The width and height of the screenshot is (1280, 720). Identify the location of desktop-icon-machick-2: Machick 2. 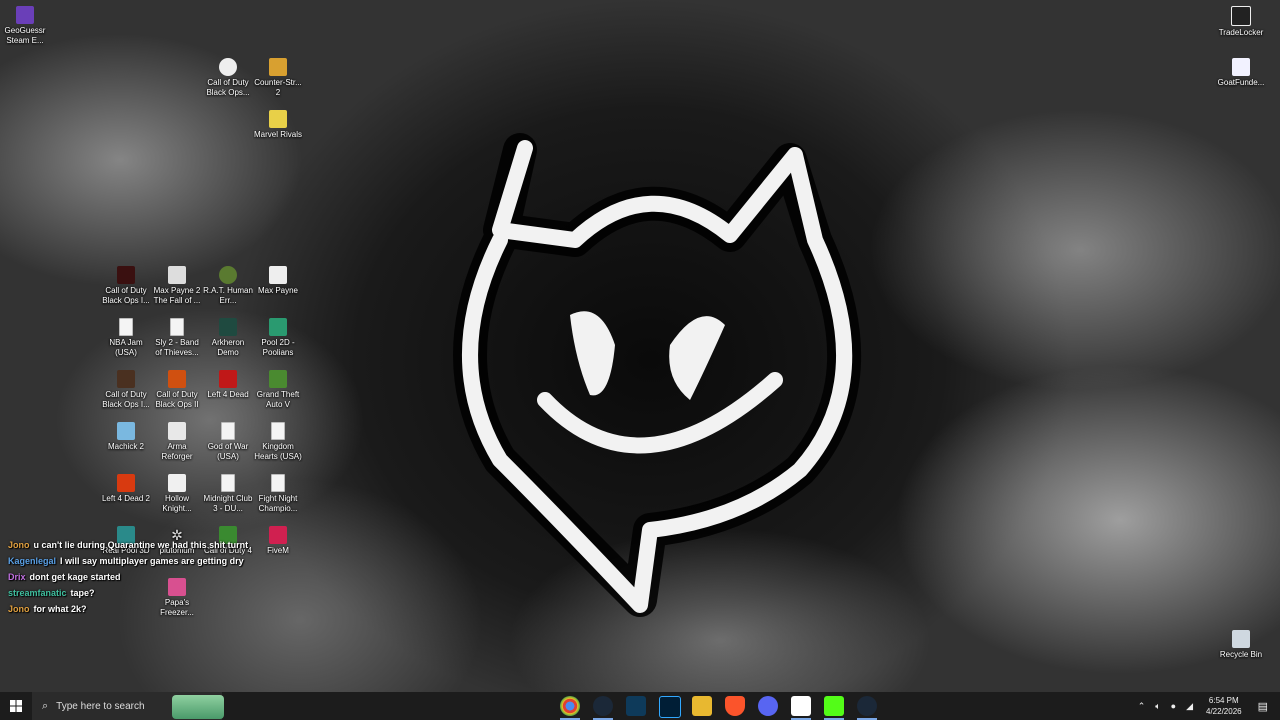
(126, 437).